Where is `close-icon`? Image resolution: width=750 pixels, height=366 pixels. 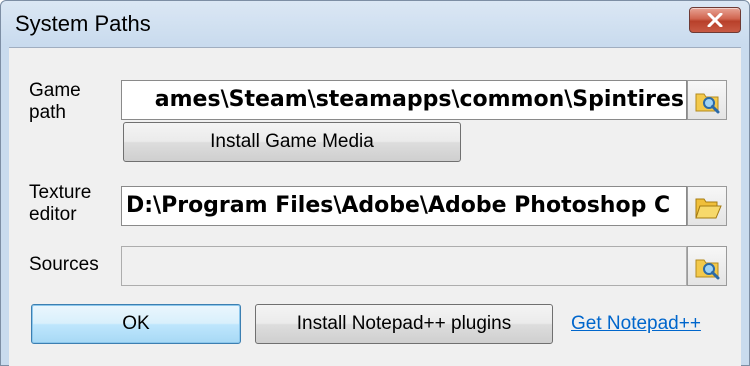 close-icon is located at coordinates (715, 20).